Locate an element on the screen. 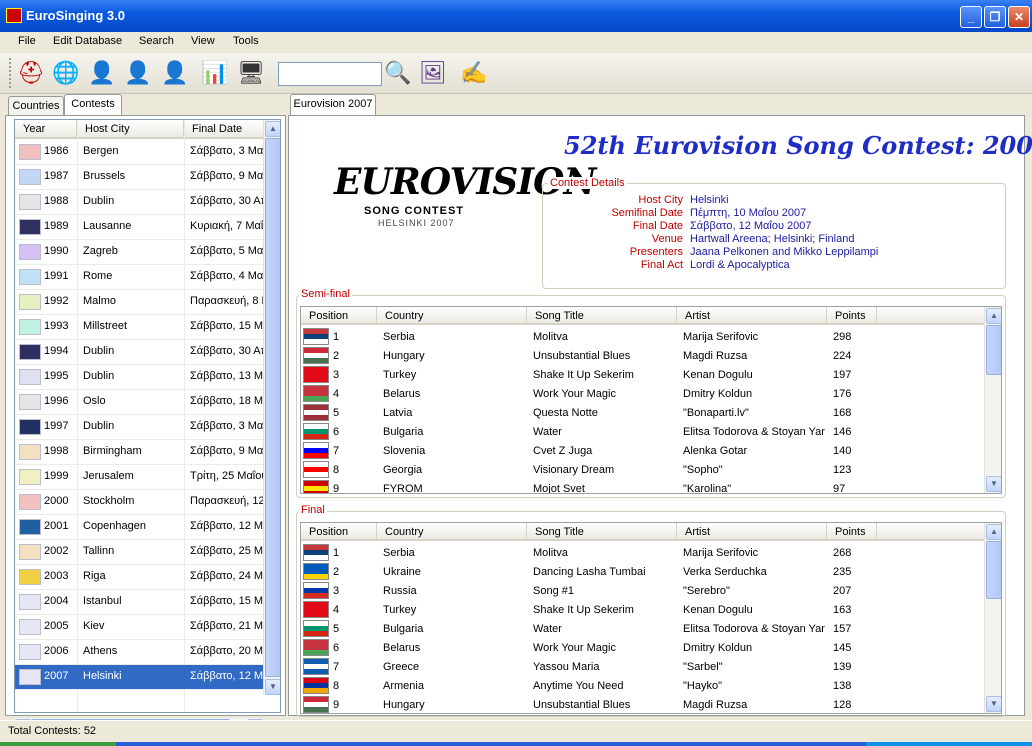 This screenshot has height=746, width=1032. contest-row: 2004 Istanbul Σάββατο, 15 Μαΐου 2004 is located at coordinates (139, 602).